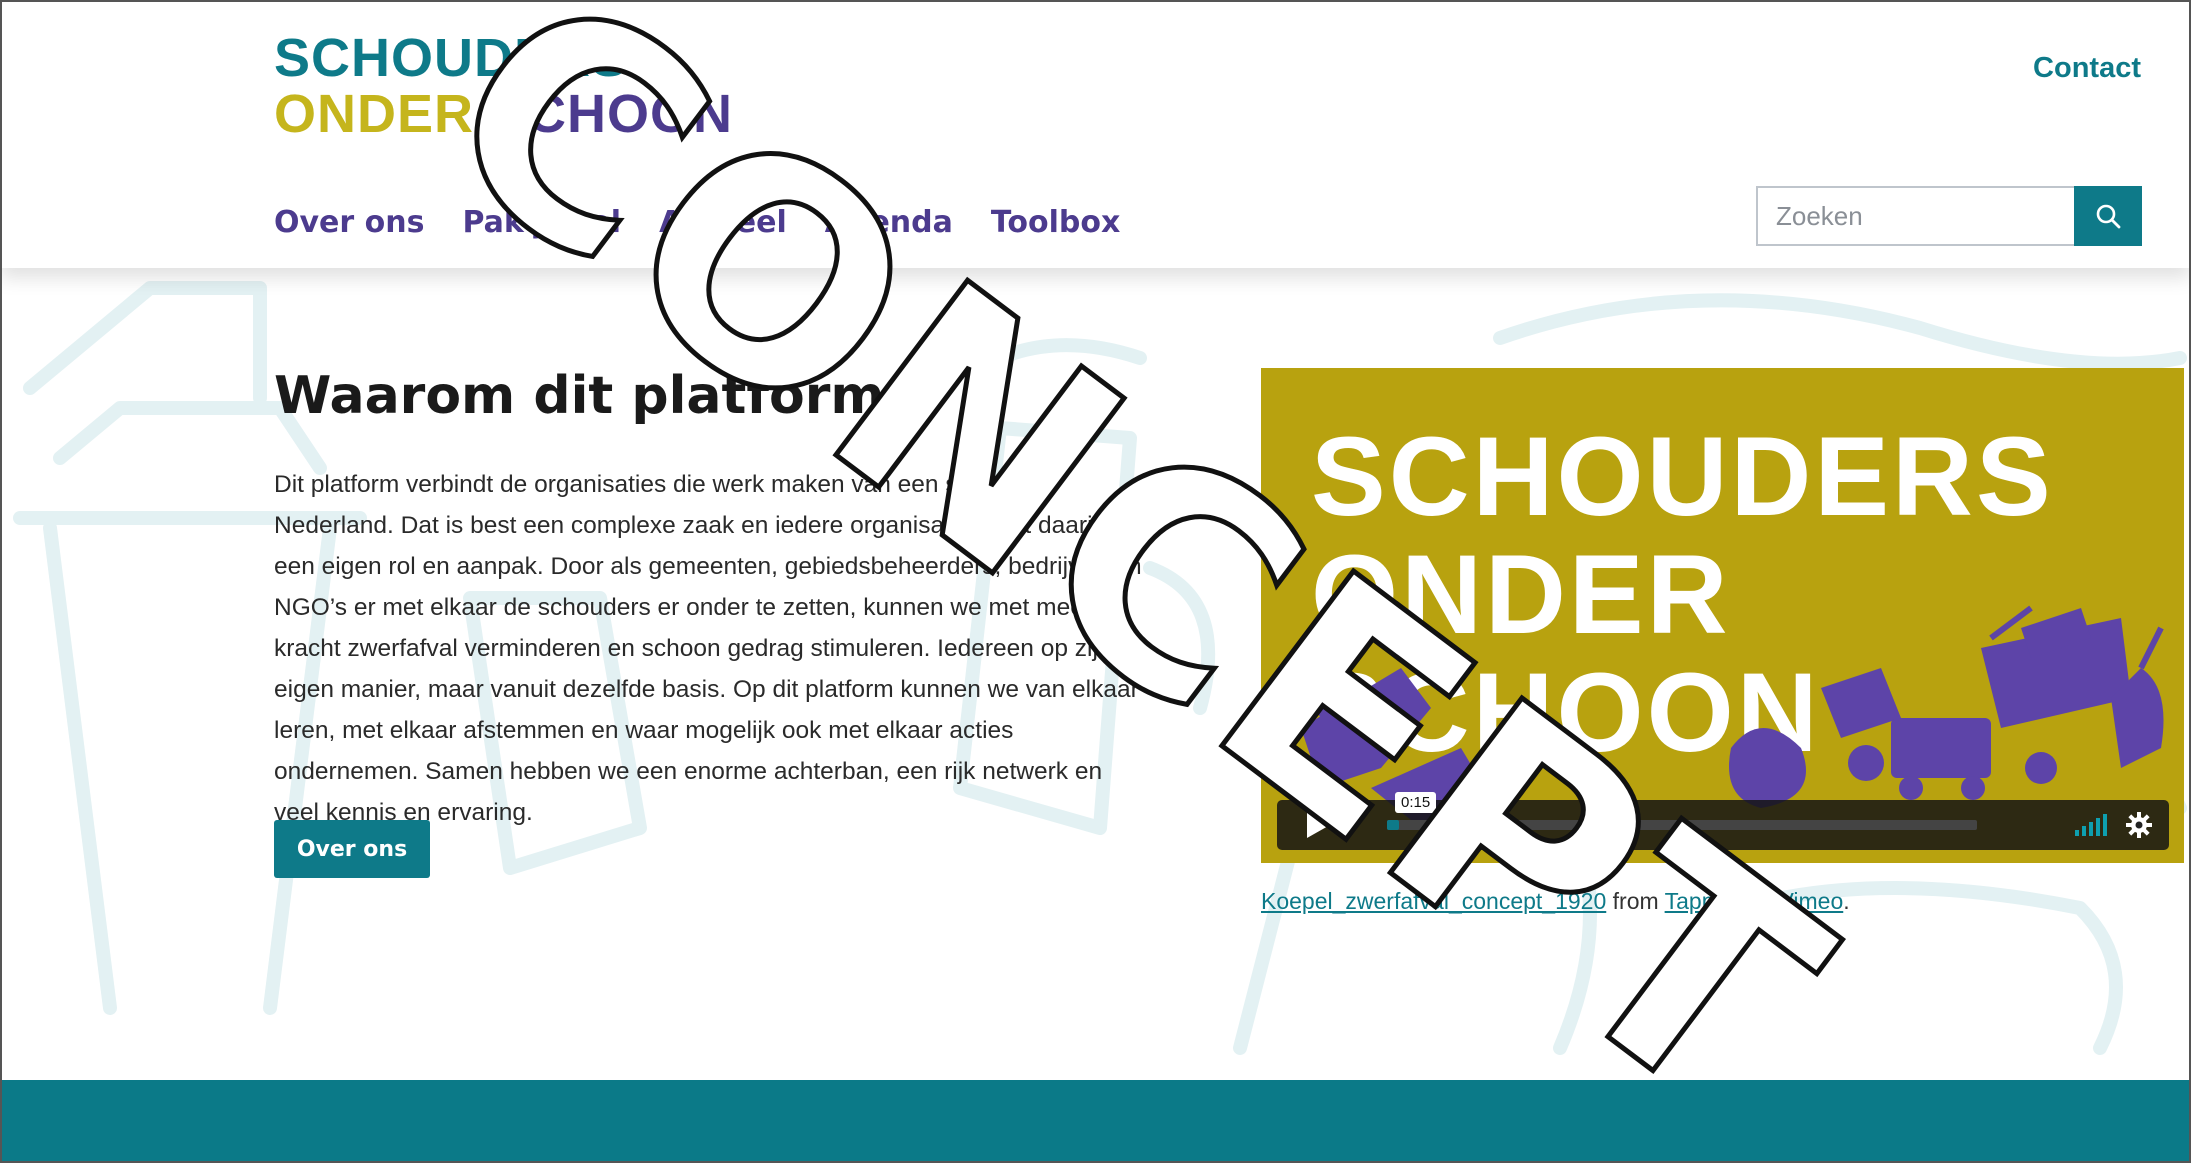  Describe the element at coordinates (1915, 216) in the screenshot. I see `search-input` at that location.